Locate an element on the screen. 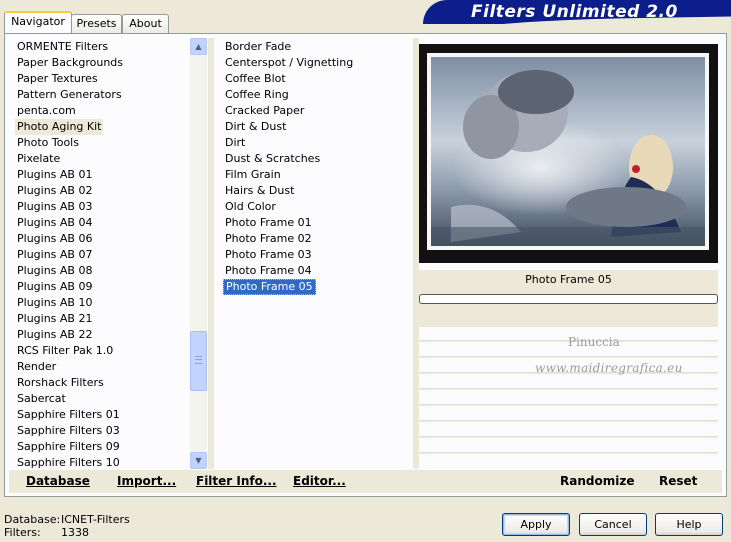  list-item: Render is located at coordinates (101, 367).